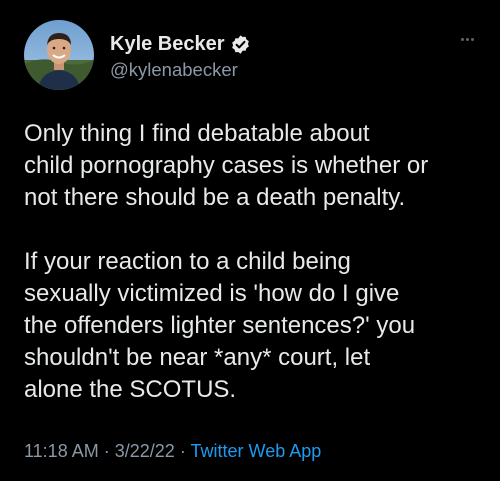 The width and height of the screenshot is (500, 481). Describe the element at coordinates (130, 389) in the screenshot. I see `tweet-text-line: alone the SCOTUS.` at that location.